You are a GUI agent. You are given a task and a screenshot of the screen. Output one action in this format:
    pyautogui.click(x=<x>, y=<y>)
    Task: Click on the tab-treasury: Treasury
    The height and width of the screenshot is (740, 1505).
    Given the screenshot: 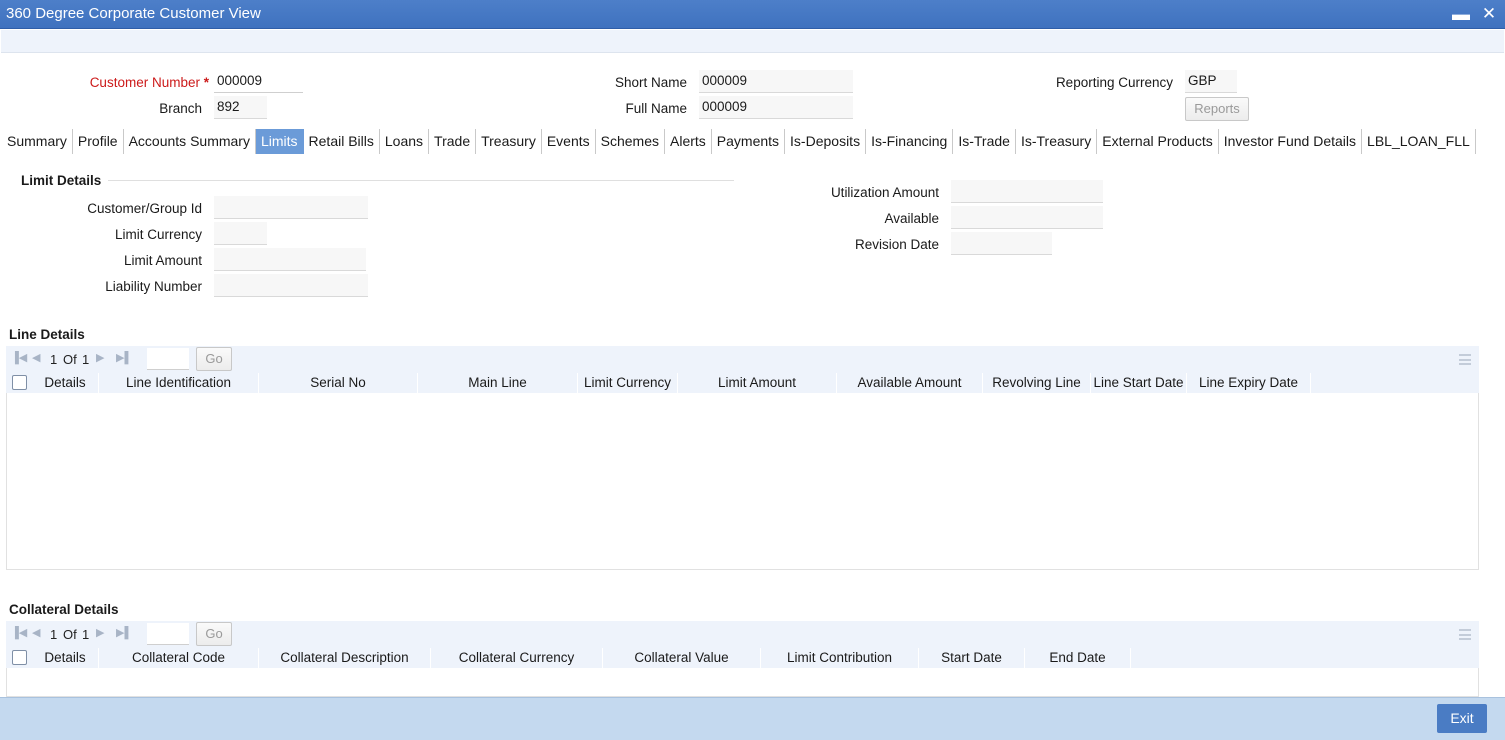 What is the action you would take?
    pyautogui.click(x=509, y=141)
    